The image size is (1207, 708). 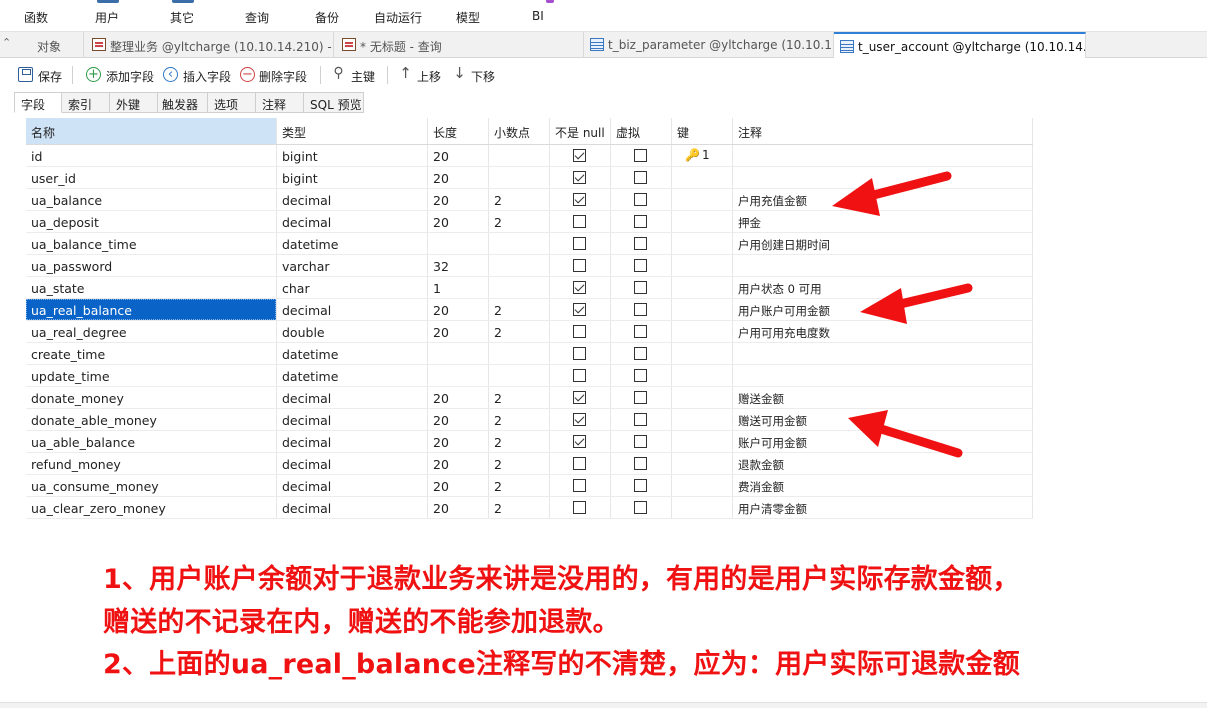 What do you see at coordinates (459, 45) in the screenshot?
I see `tab-query-untitled: * 无标题 - 查询` at bounding box center [459, 45].